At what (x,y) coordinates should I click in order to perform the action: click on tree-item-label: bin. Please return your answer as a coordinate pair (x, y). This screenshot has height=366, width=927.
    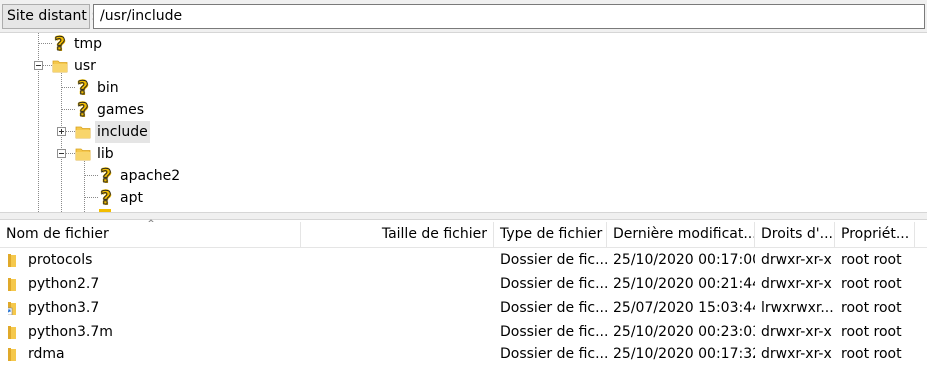
    Looking at the image, I should click on (108, 88).